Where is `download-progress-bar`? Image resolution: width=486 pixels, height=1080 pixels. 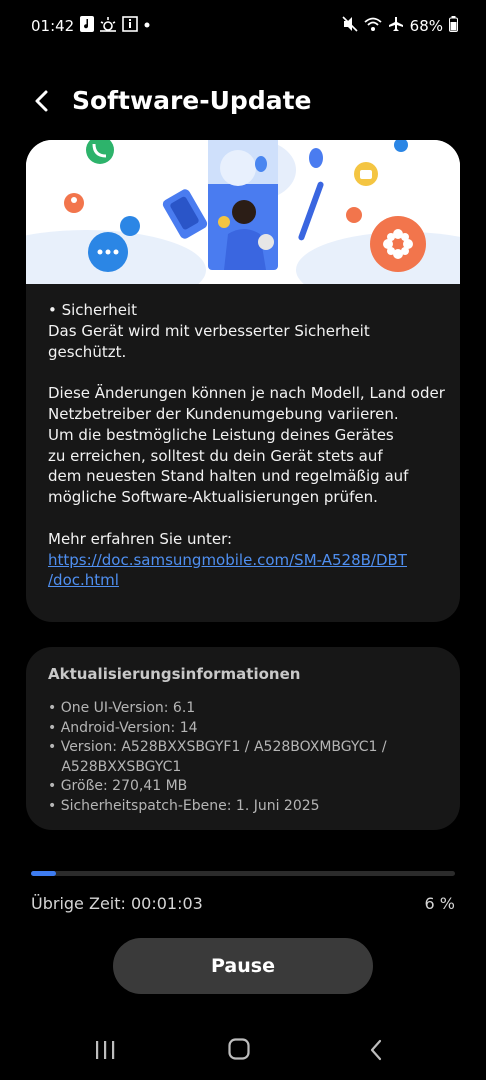 download-progress-bar is located at coordinates (243, 873).